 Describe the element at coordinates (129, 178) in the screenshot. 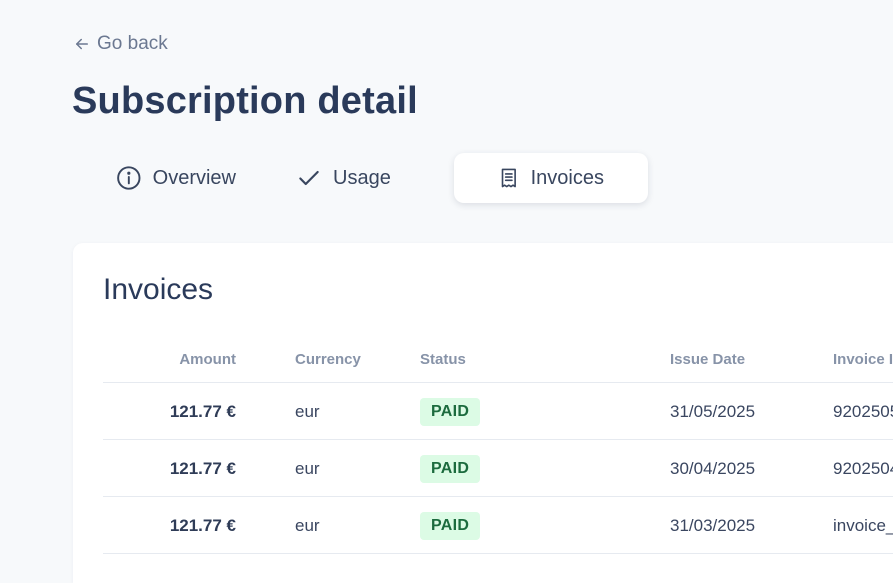

I see `info-icon` at that location.